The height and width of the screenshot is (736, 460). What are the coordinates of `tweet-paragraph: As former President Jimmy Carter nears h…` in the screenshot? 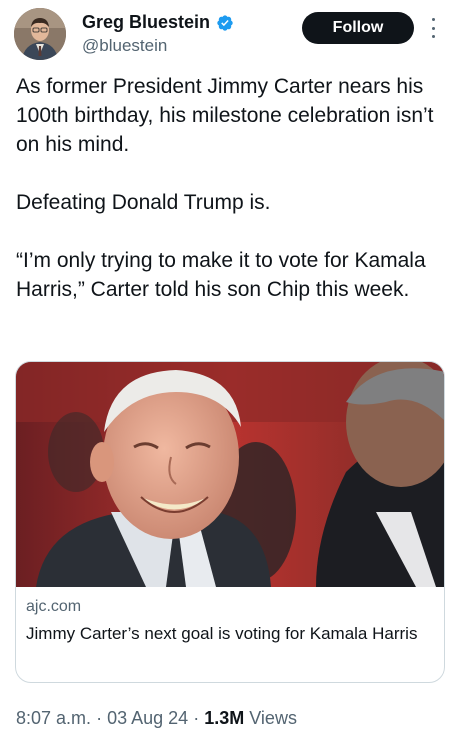 It's located at (225, 115).